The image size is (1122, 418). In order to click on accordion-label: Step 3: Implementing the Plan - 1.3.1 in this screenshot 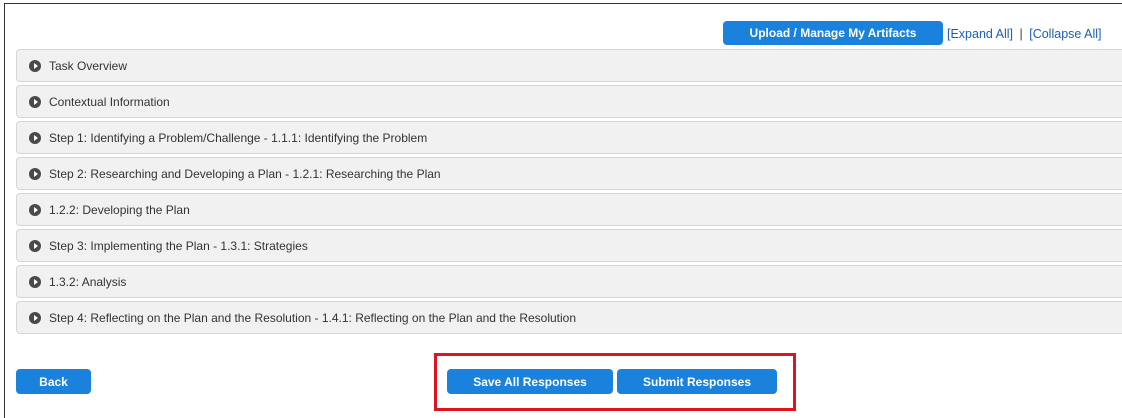, I will do `click(178, 245)`.